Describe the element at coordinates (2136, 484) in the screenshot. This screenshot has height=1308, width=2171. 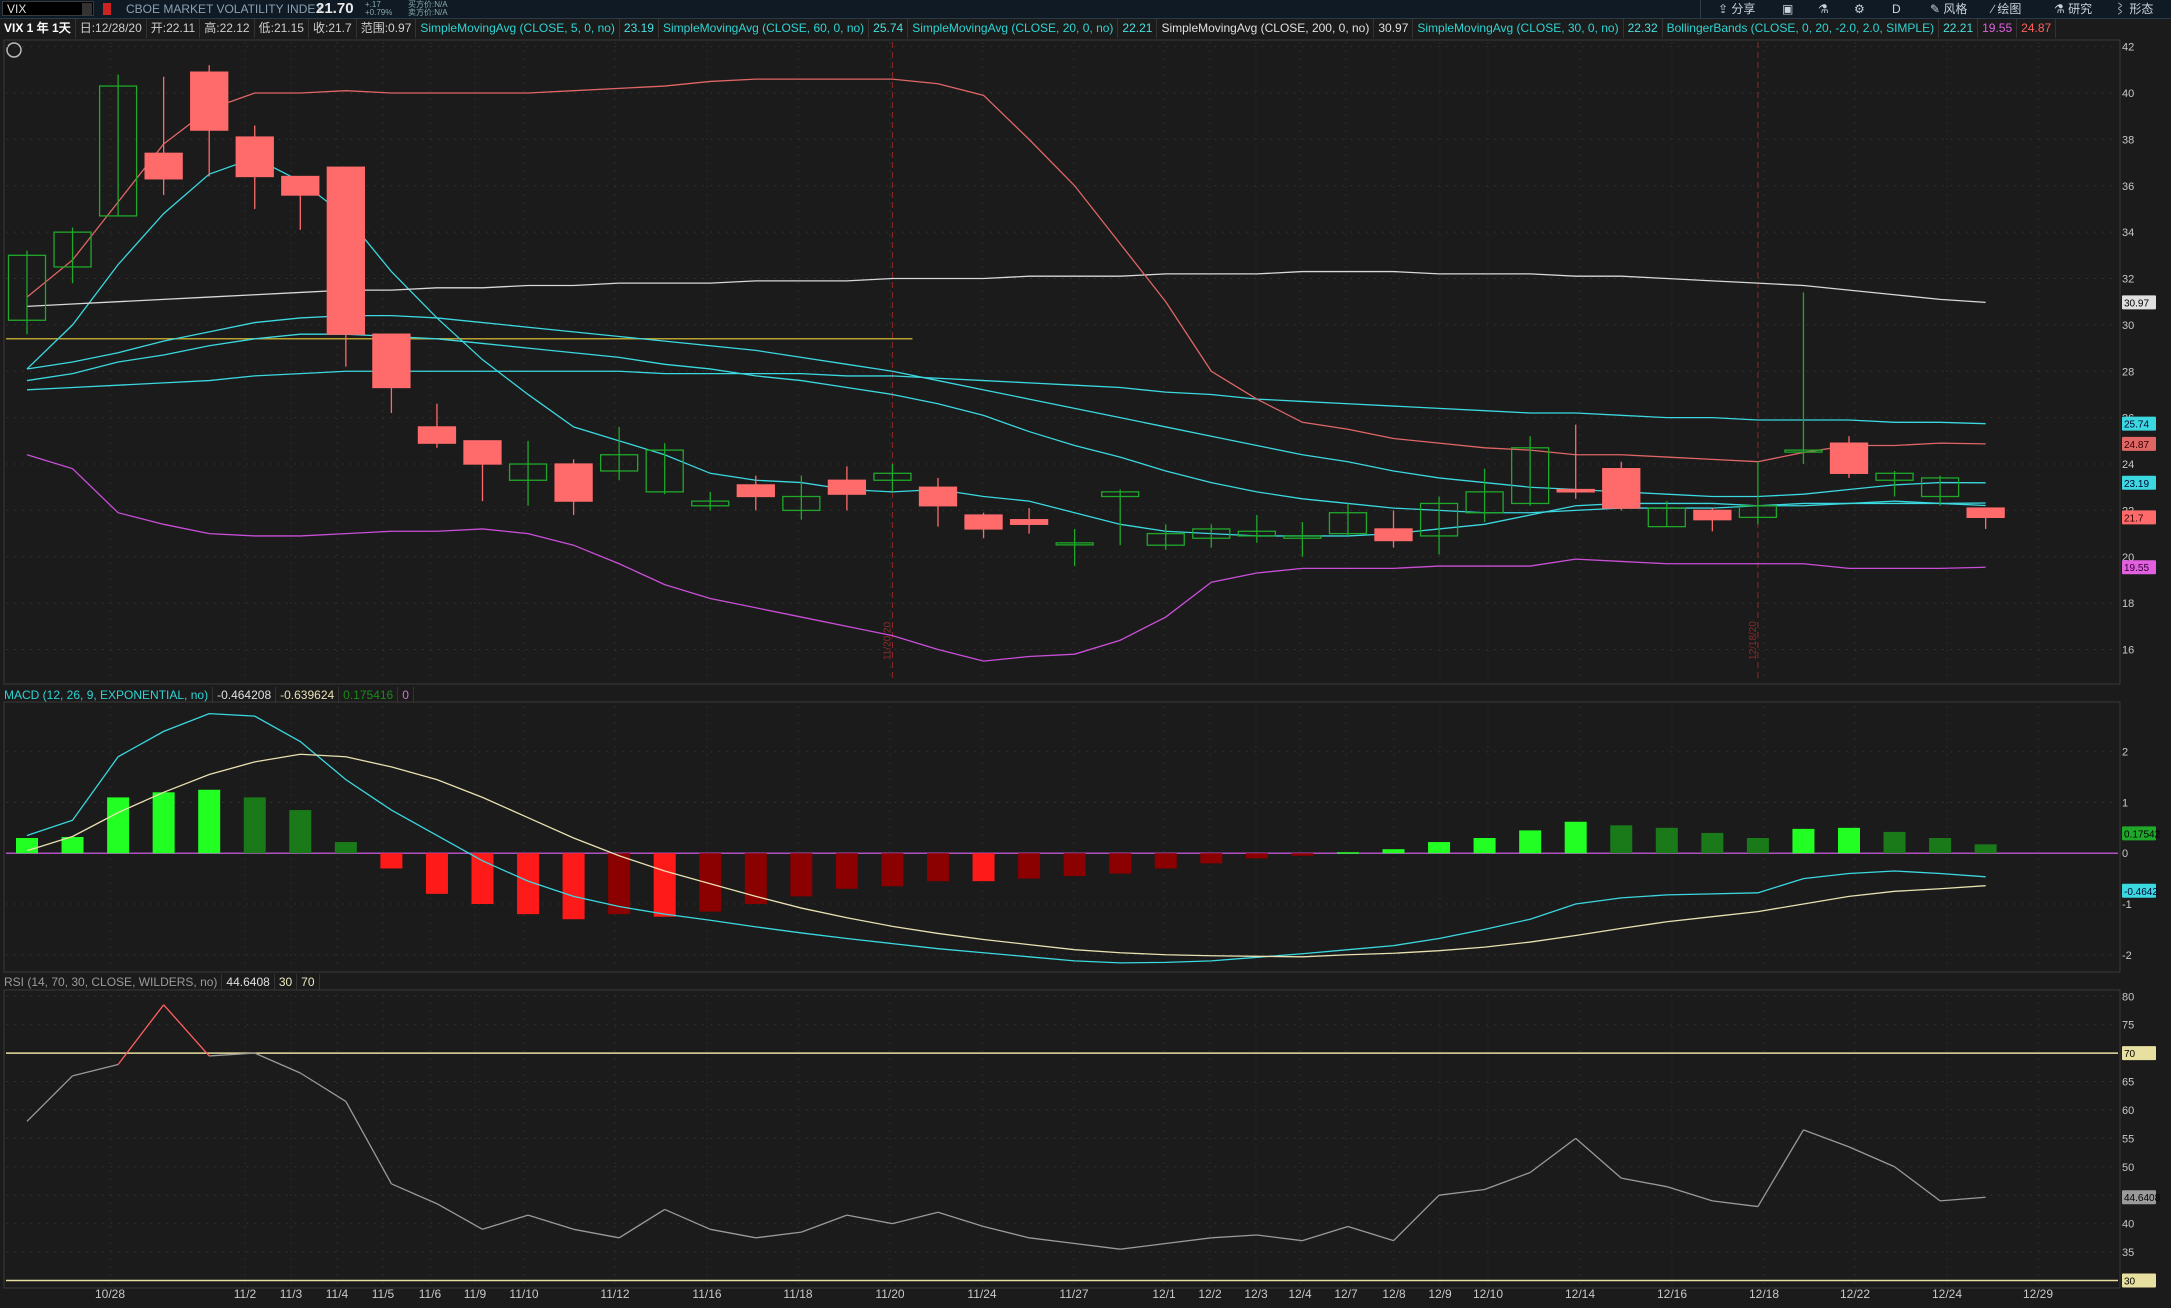
I see `sma5-tag-text: 23.19` at that location.